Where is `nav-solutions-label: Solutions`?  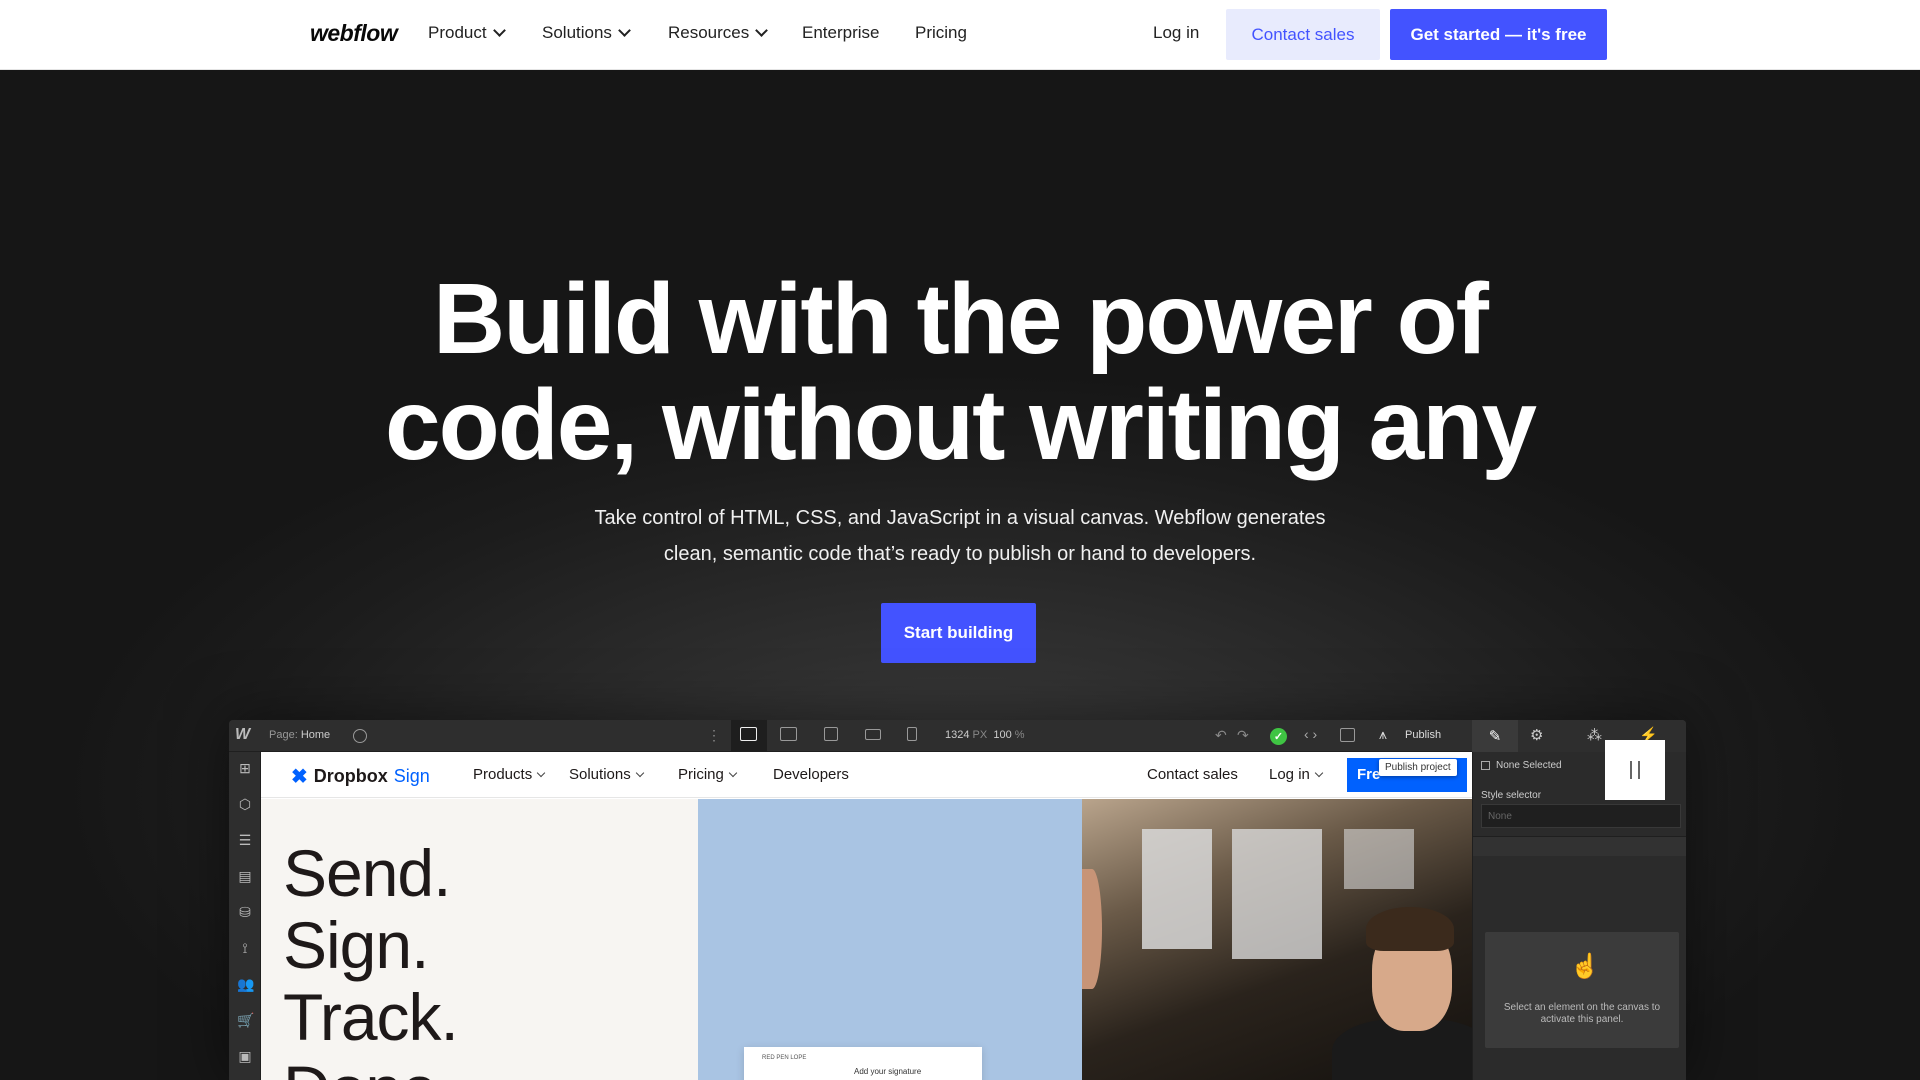 nav-solutions-label: Solutions is located at coordinates (577, 32).